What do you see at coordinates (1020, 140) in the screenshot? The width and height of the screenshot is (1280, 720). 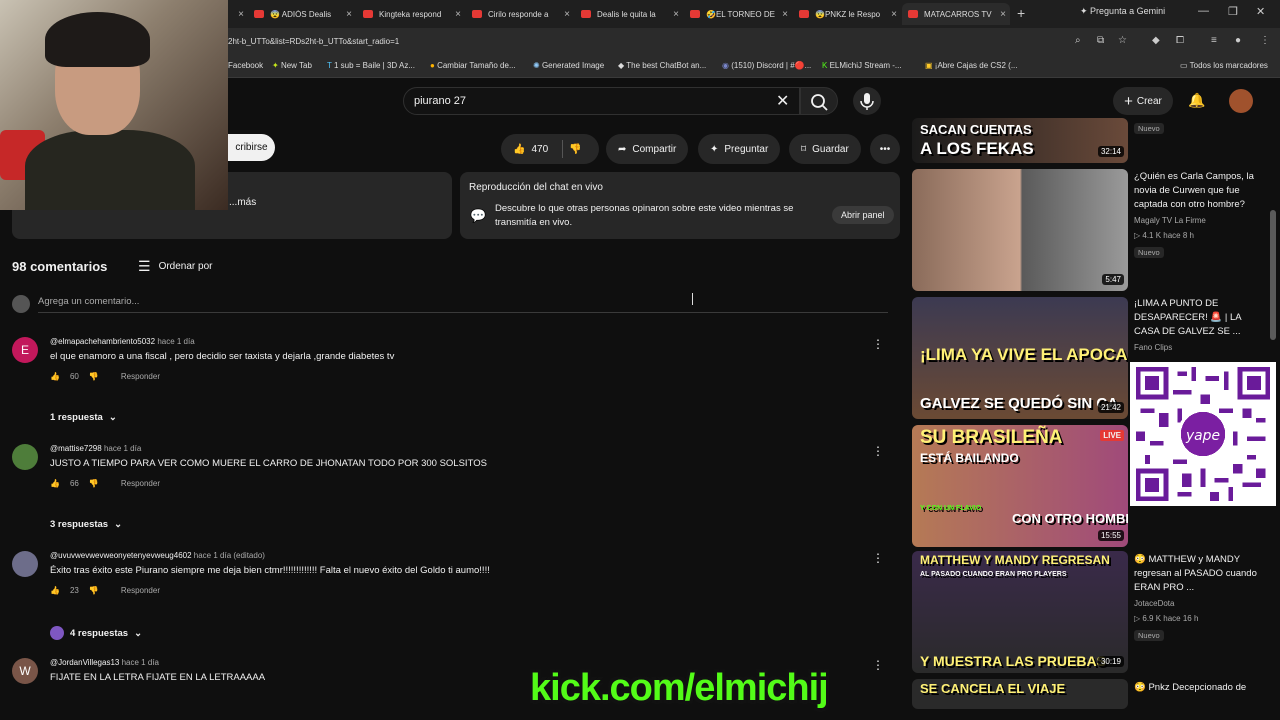 I see `related-thumbnail: SACAN CUENTAS A LOS FEKAS 32:14` at bounding box center [1020, 140].